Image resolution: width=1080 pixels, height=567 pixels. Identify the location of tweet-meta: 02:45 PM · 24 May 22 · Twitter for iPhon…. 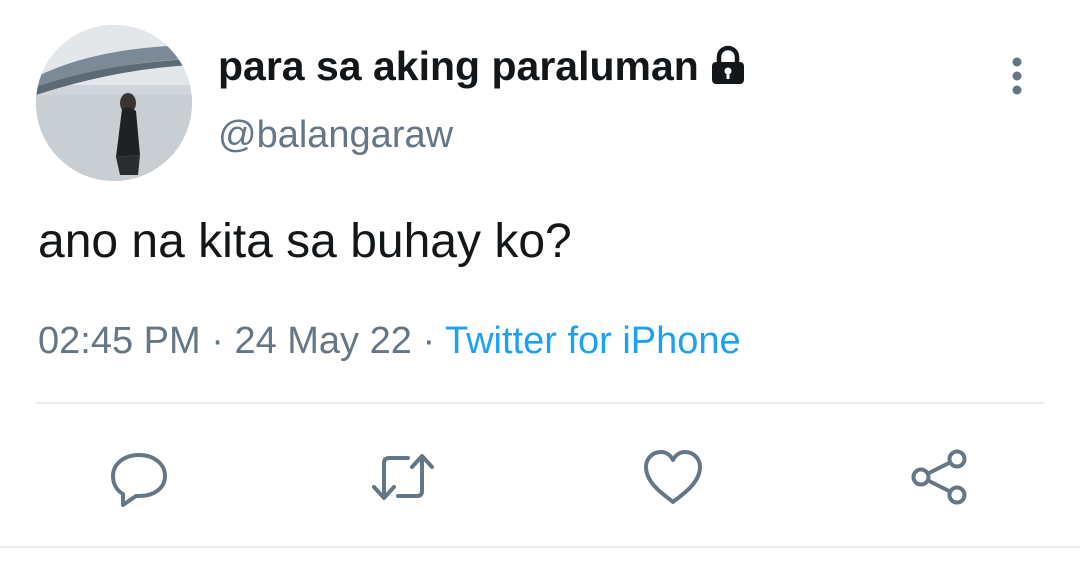
(389, 341).